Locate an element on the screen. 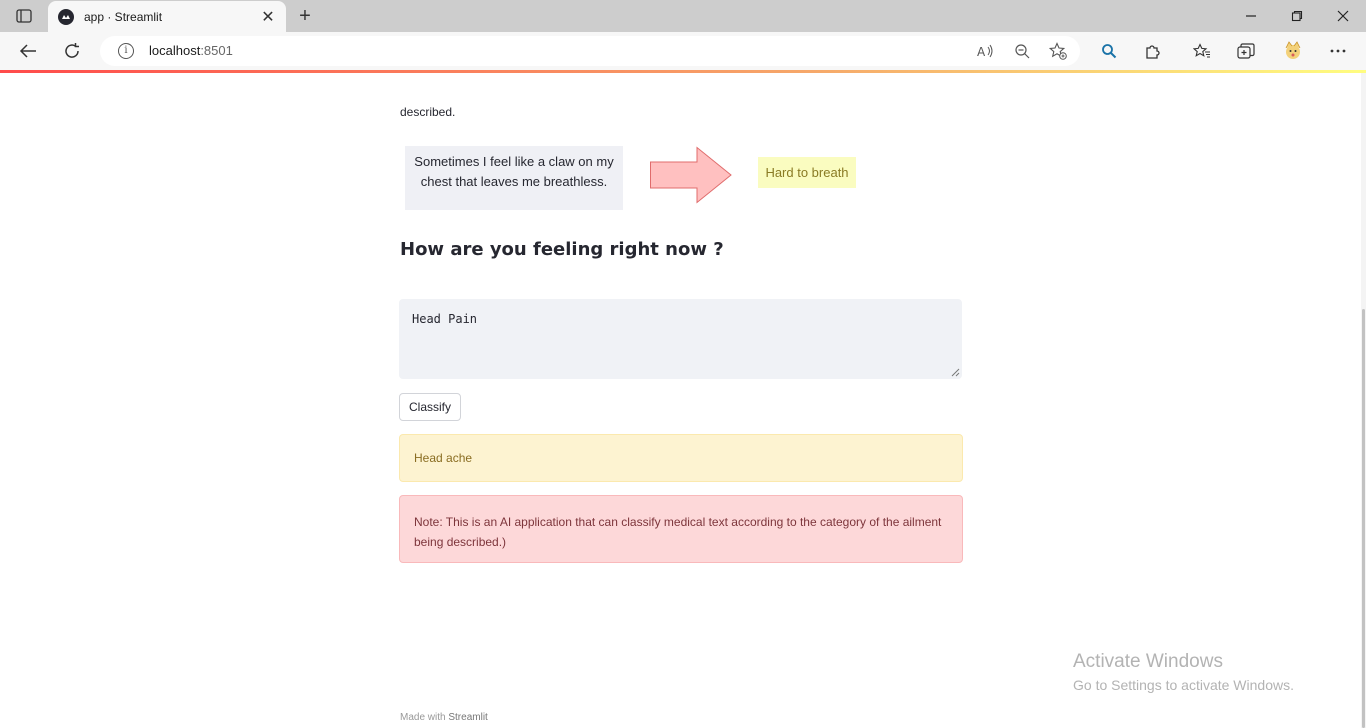 This screenshot has height=728, width=1366. extensions-icon is located at coordinates (1153, 51).